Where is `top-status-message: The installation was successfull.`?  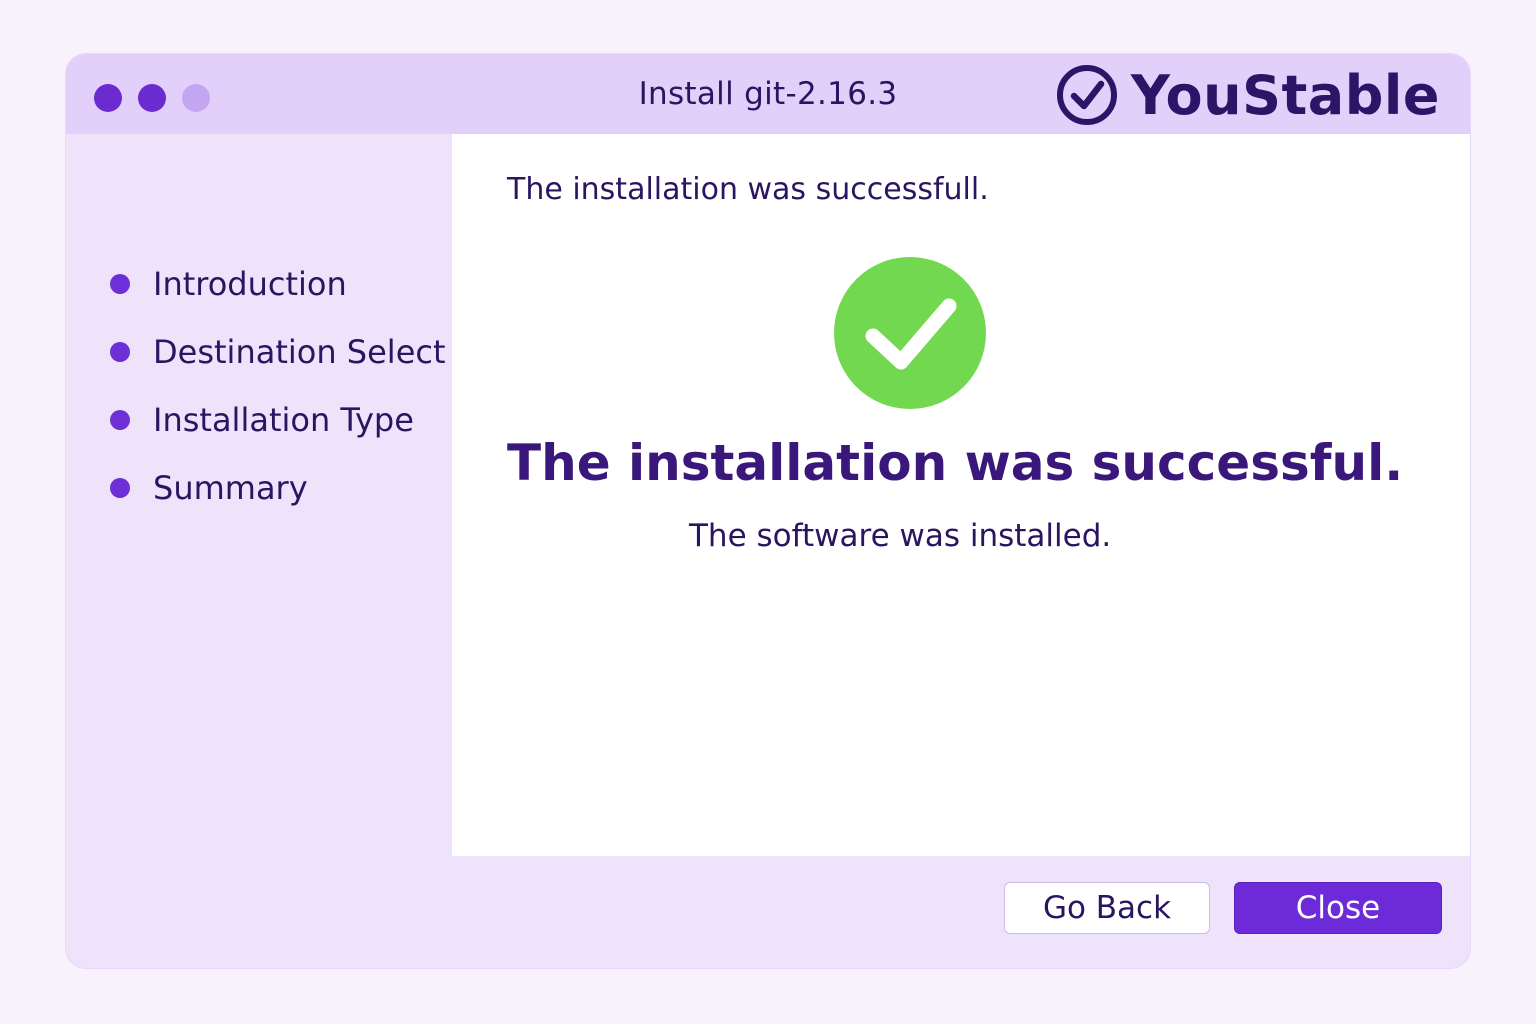 top-status-message: The installation was successfull. is located at coordinates (748, 189).